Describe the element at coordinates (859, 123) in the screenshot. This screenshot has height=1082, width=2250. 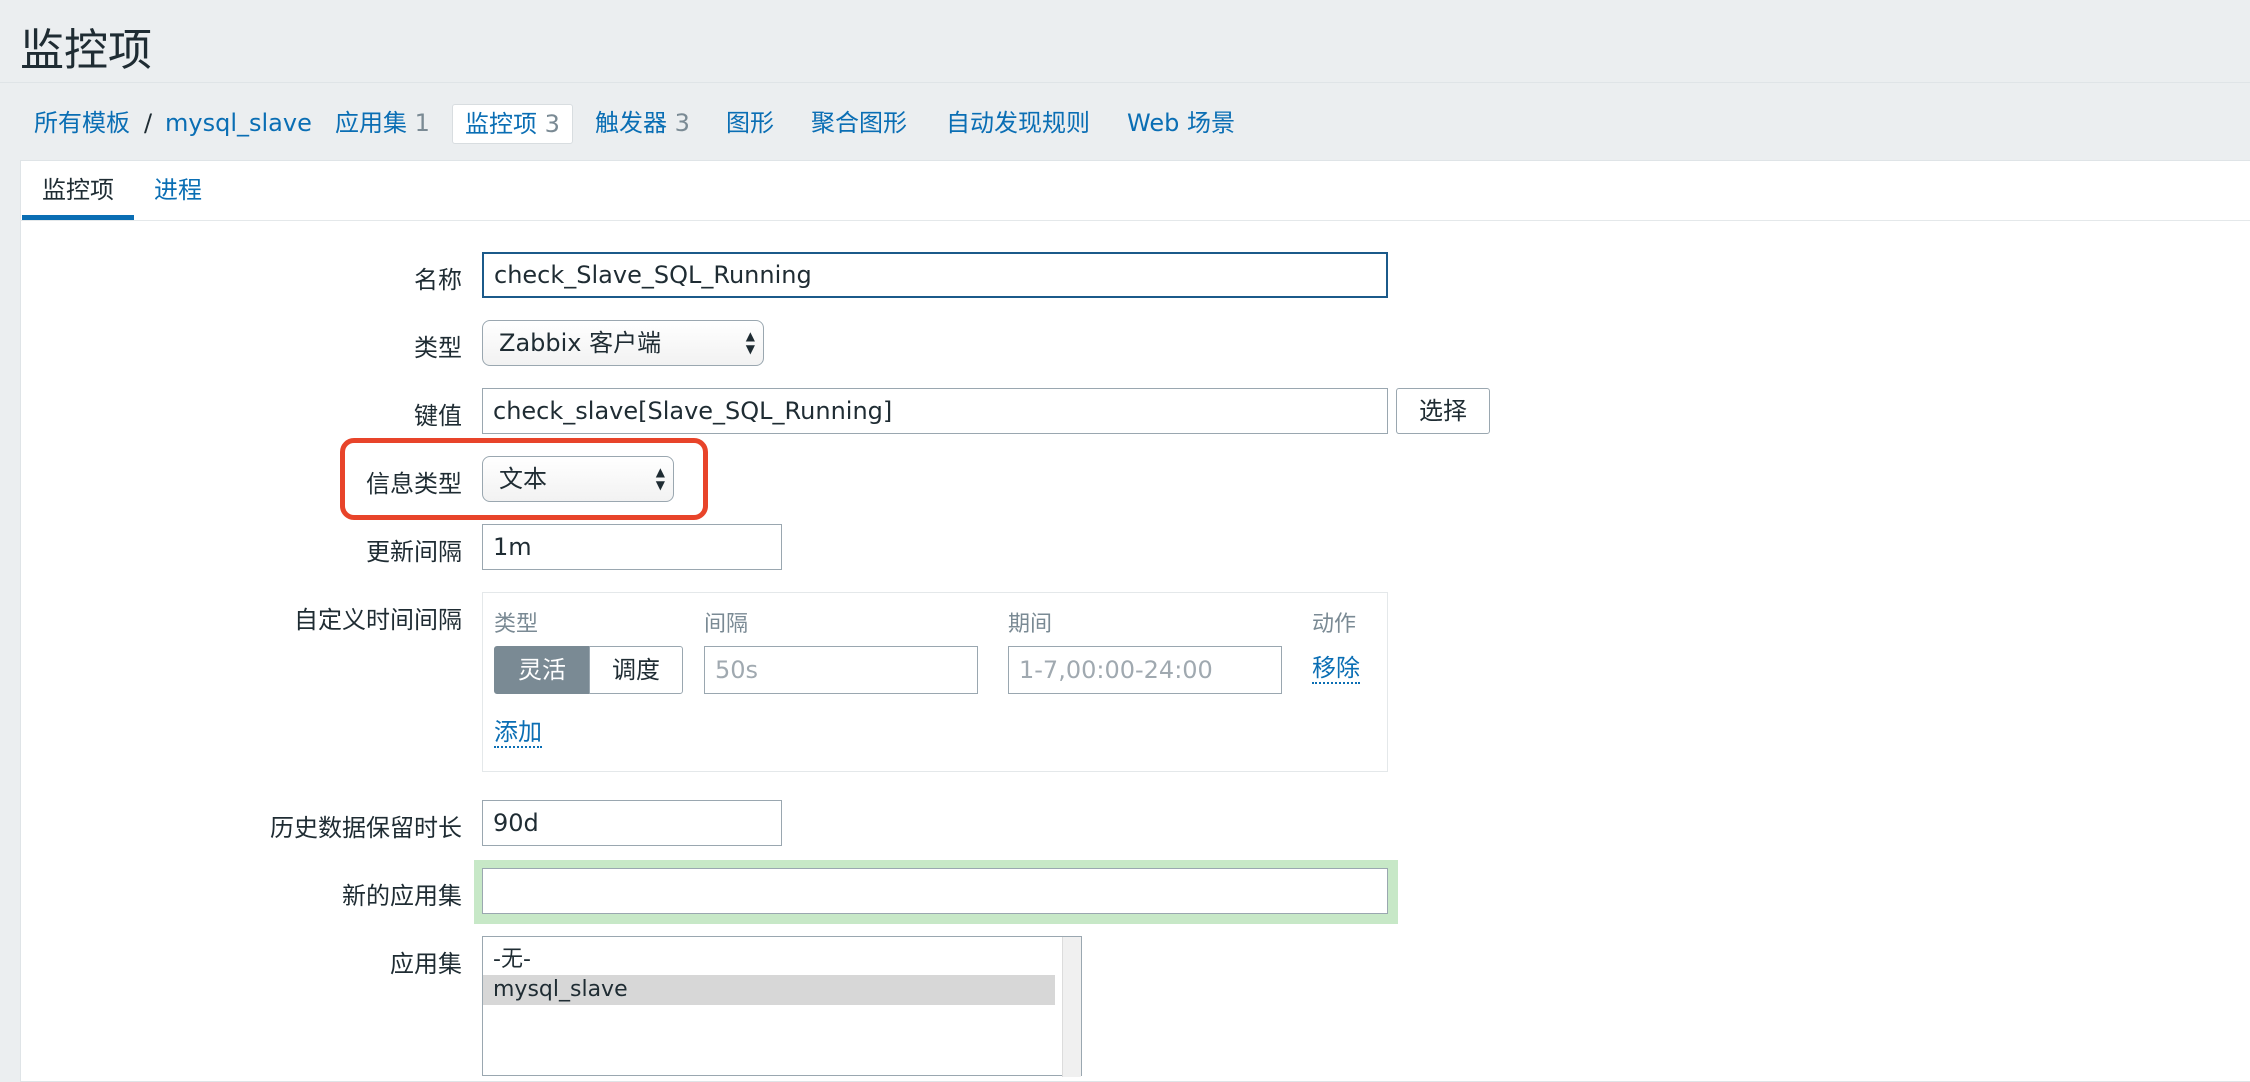
I see `nav-screens: 聚合图形` at that location.